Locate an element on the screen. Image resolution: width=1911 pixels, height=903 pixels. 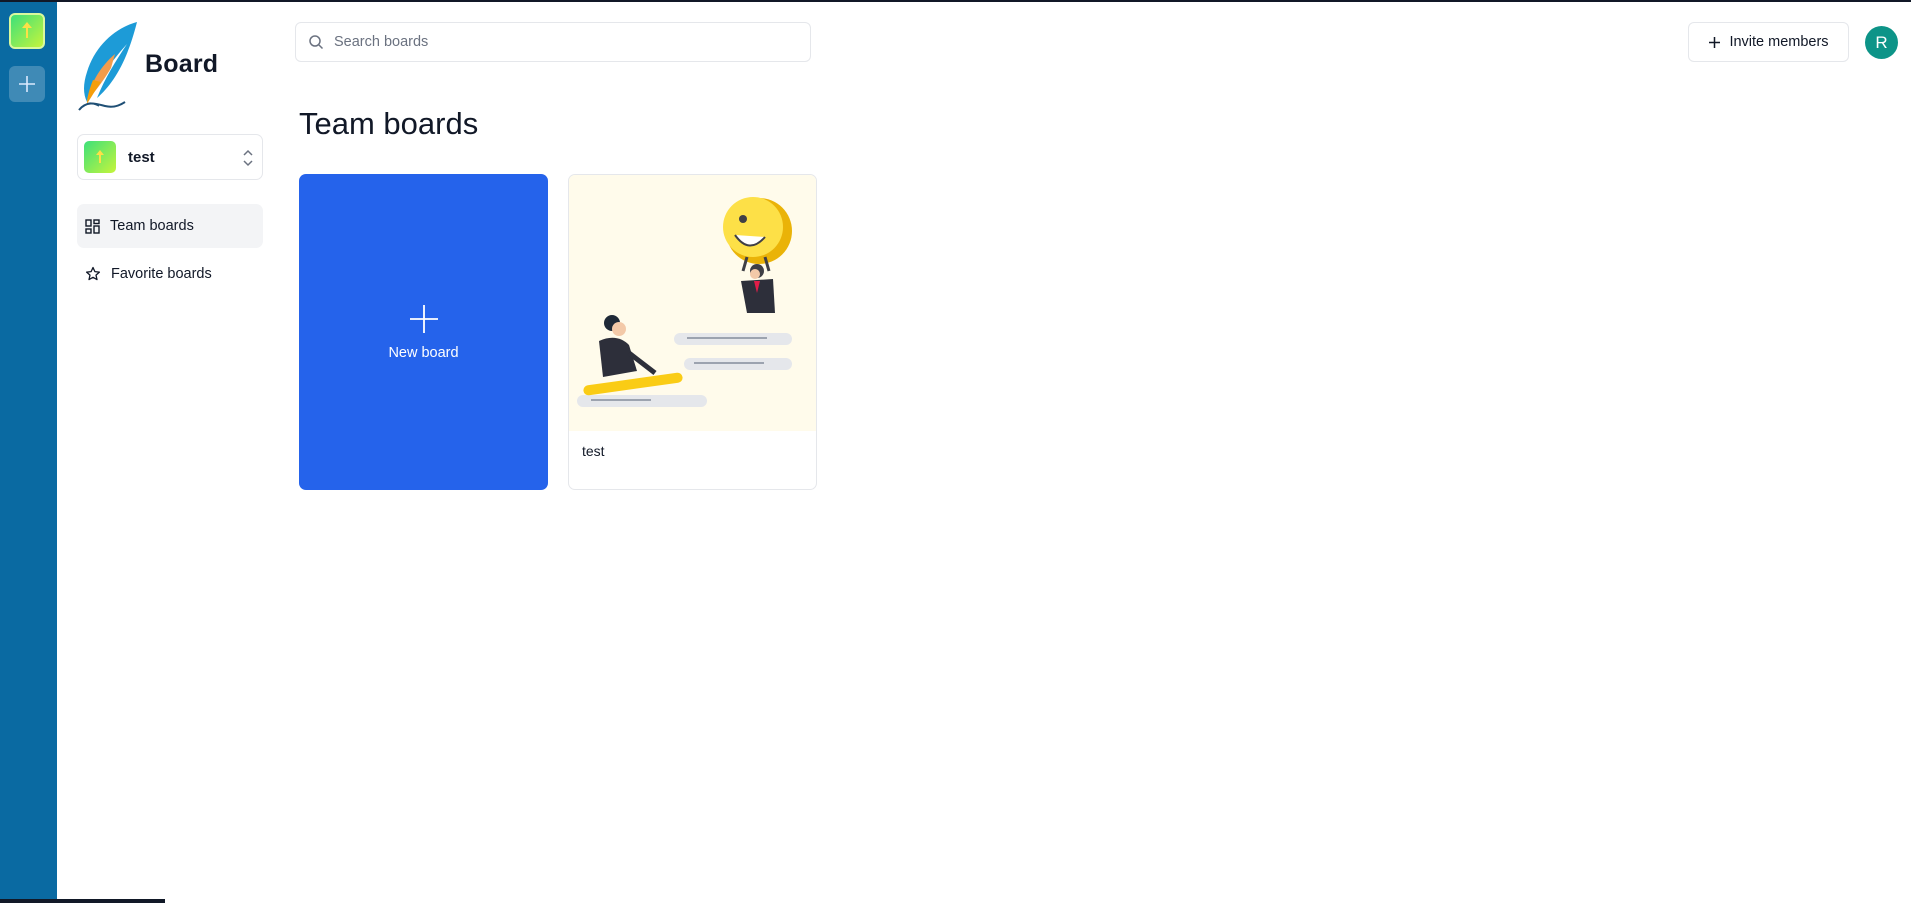
nav-team-boards: Team boards is located at coordinates (170, 226).